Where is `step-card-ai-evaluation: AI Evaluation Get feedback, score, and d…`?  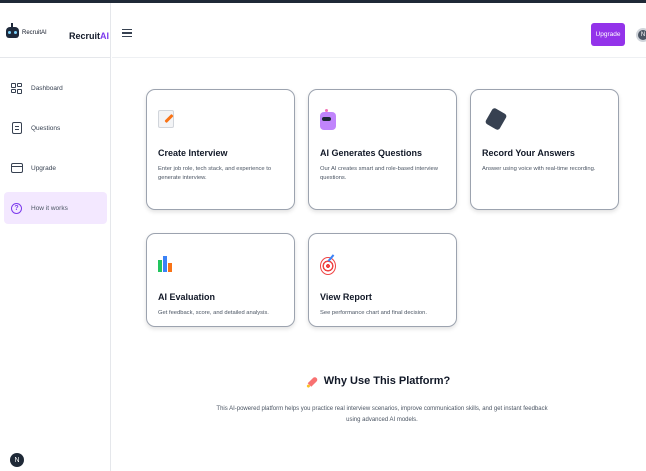 step-card-ai-evaluation: AI Evaluation Get feedback, score, and d… is located at coordinates (220, 280).